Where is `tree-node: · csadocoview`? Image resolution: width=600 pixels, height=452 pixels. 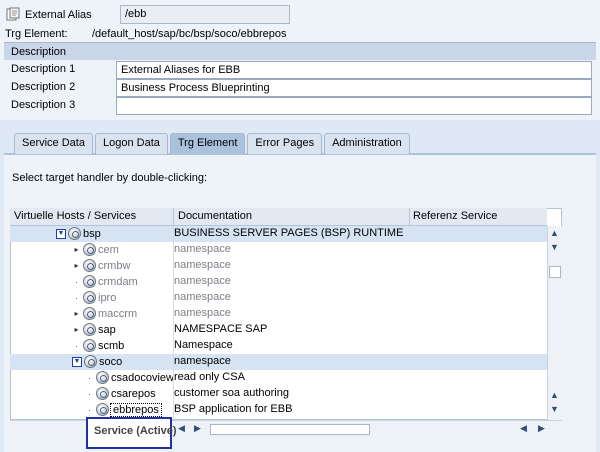 tree-node: · csadocoview is located at coordinates (129, 377).